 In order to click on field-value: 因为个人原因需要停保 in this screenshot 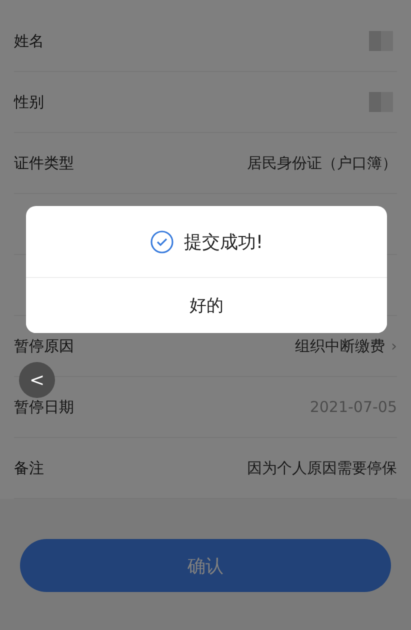, I will do `click(322, 468)`.